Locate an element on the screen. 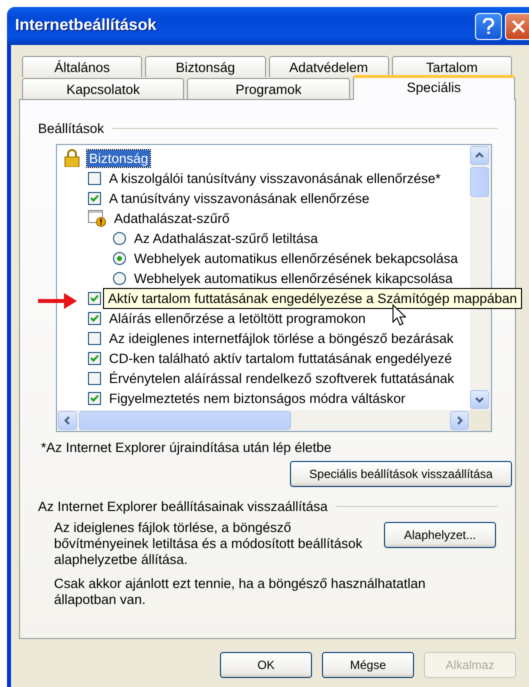 This screenshot has width=529, height=687. group-title: Beállítások is located at coordinates (71, 128).